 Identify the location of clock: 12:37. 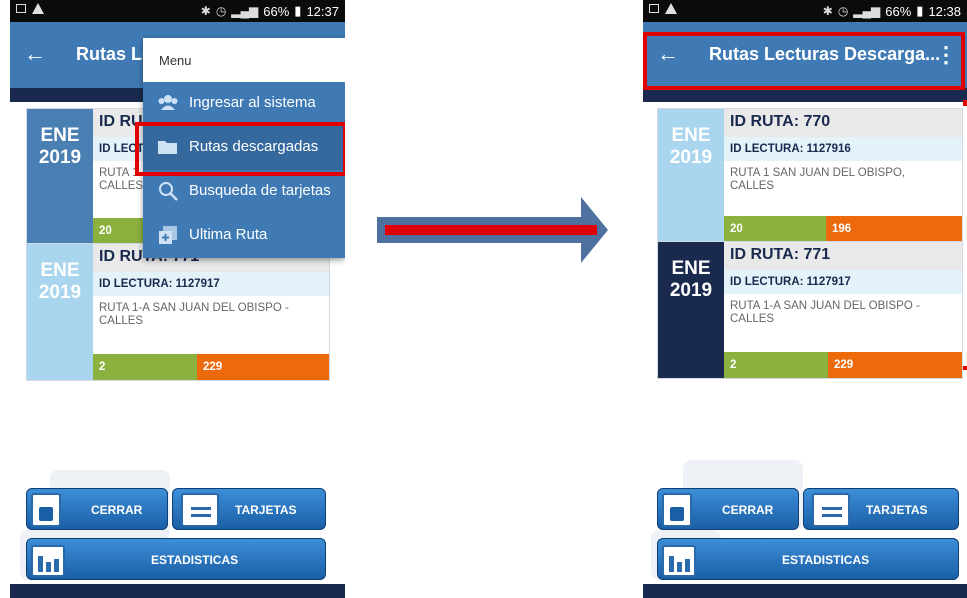
(322, 11).